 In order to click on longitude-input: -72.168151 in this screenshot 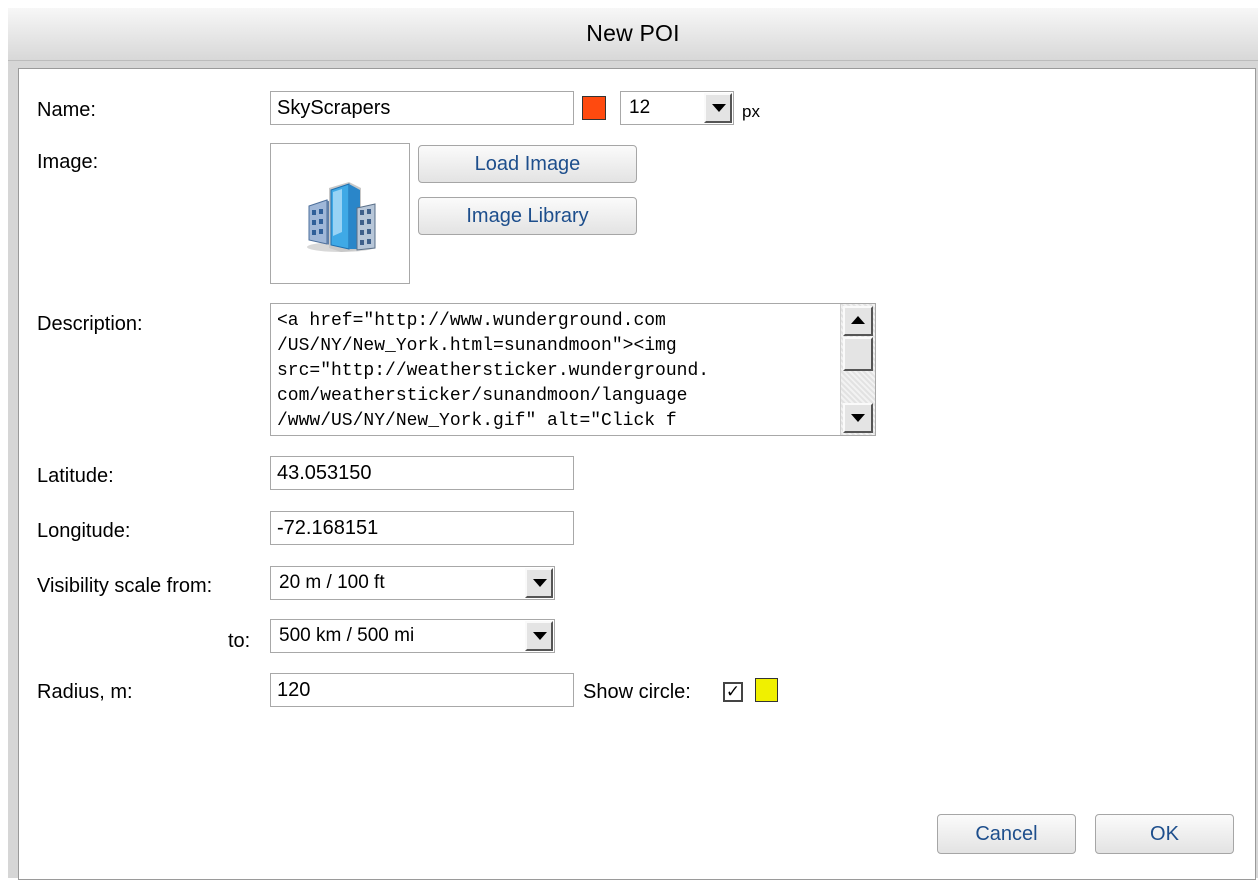, I will do `click(422, 528)`.